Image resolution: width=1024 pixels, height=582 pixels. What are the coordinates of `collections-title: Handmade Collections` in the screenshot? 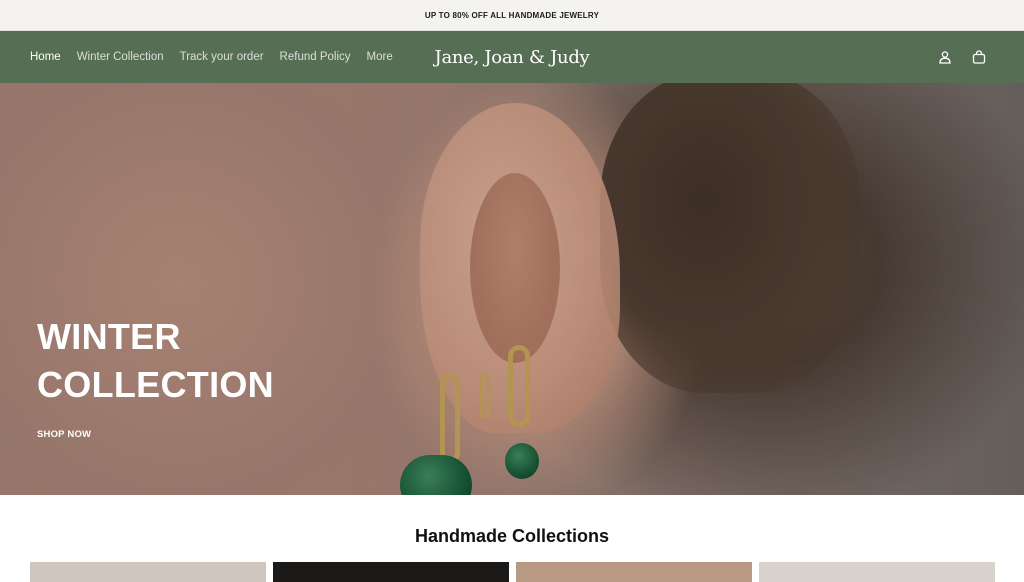 It's located at (512, 536).